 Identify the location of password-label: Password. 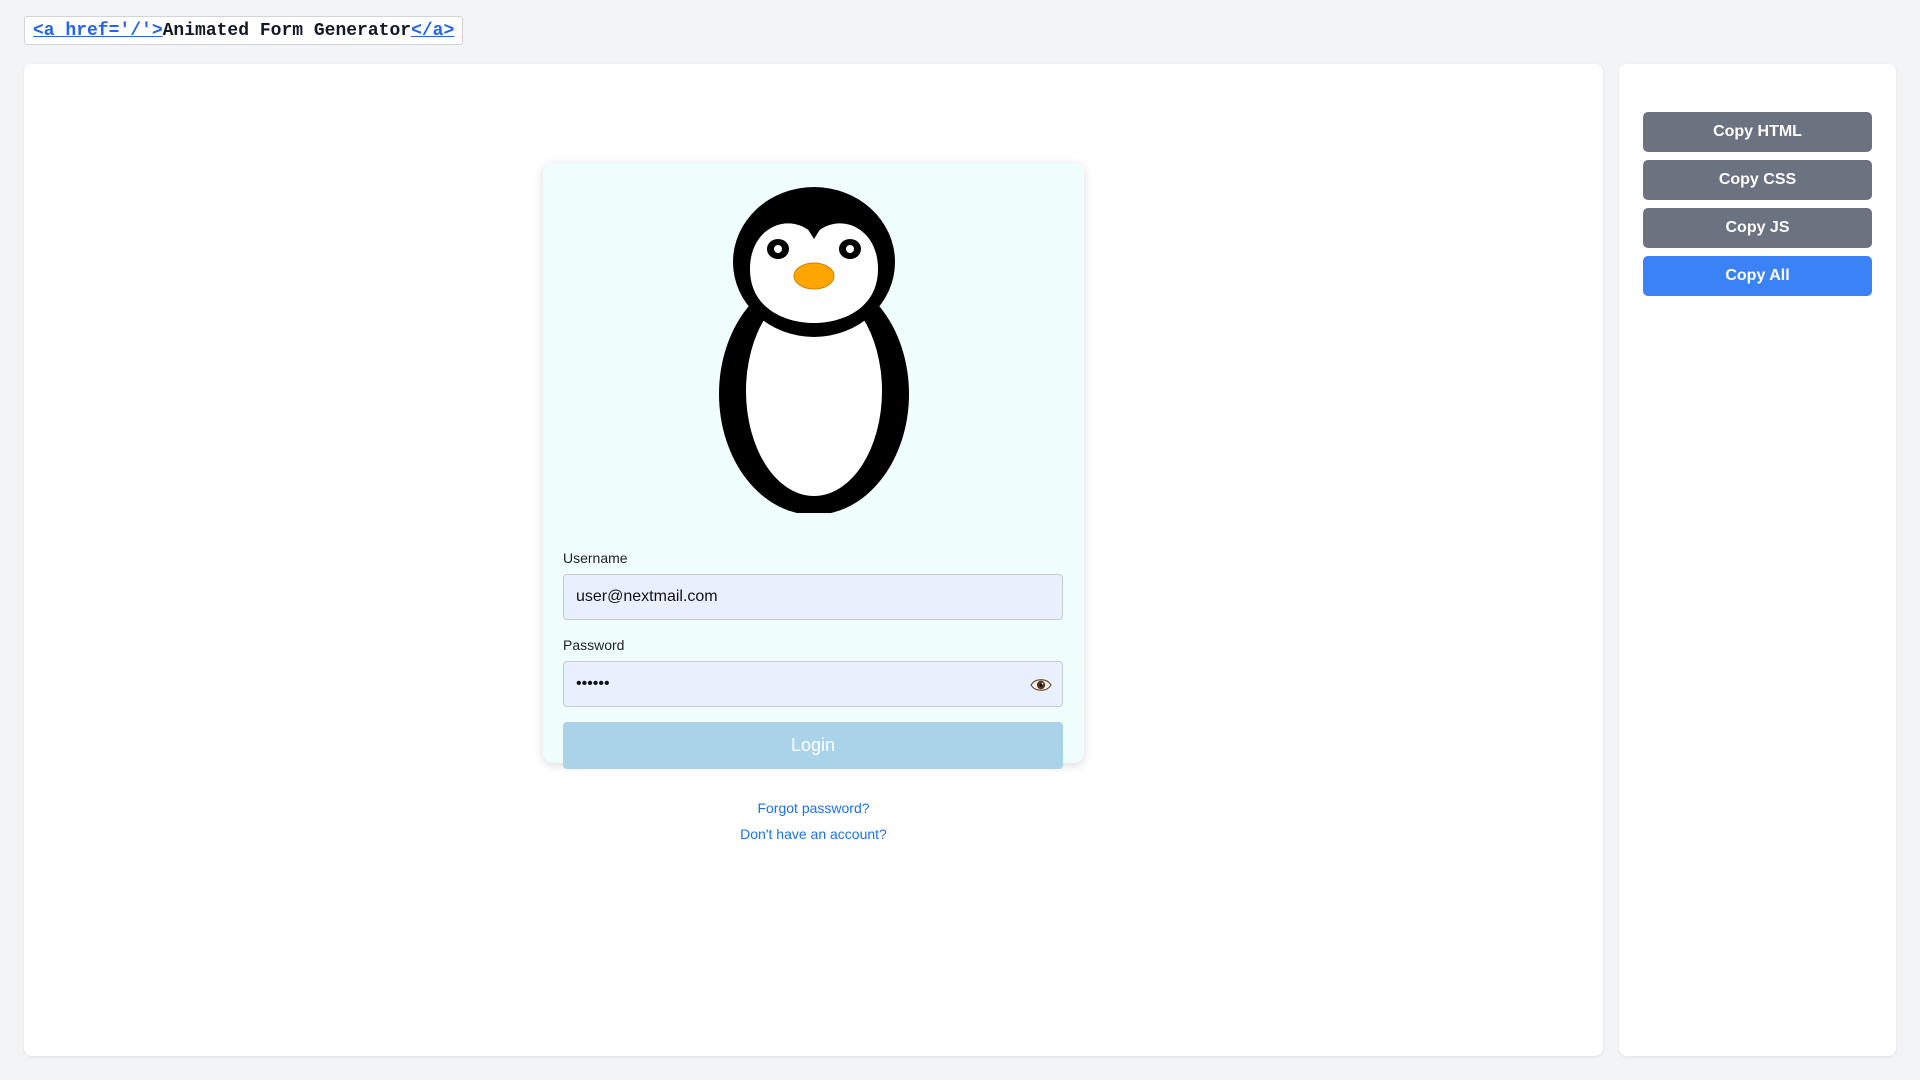
(594, 645).